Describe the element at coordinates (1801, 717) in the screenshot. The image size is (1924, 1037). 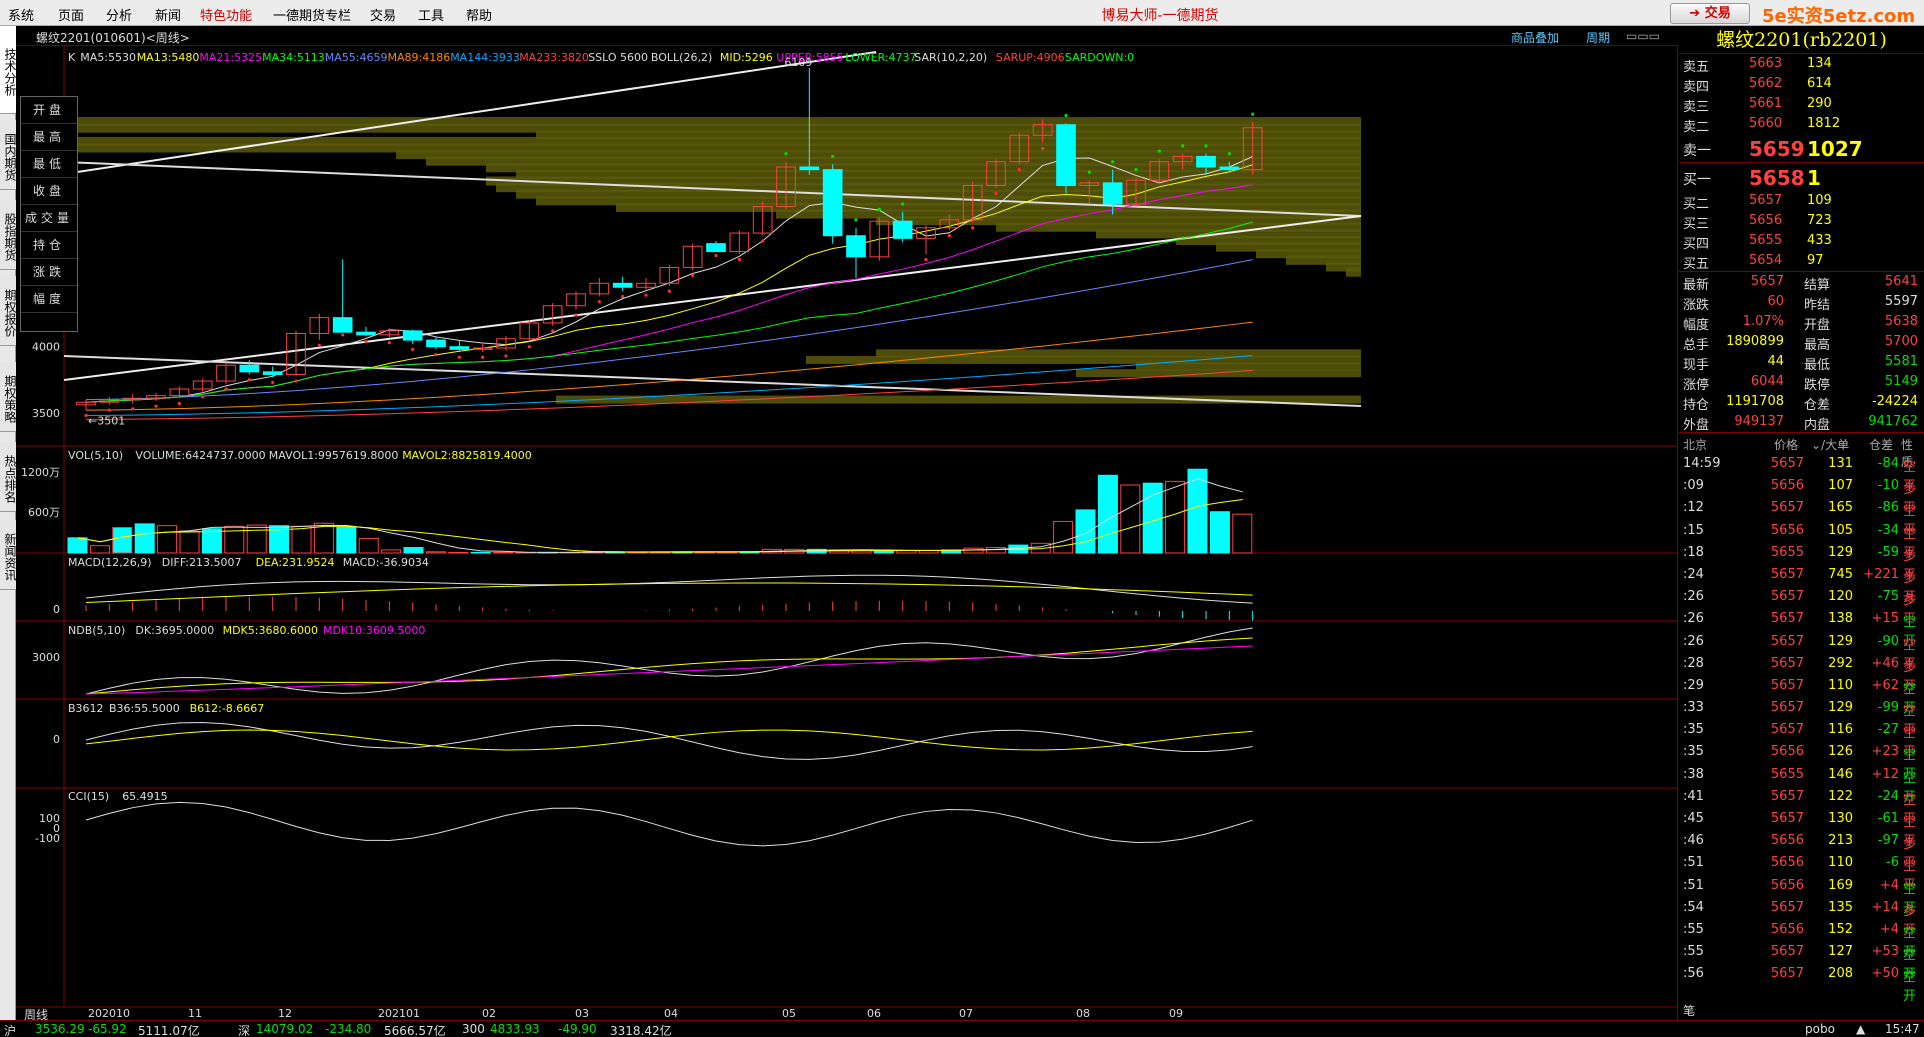
I see `tick-row: :33 5657 129 -99 空平` at that location.